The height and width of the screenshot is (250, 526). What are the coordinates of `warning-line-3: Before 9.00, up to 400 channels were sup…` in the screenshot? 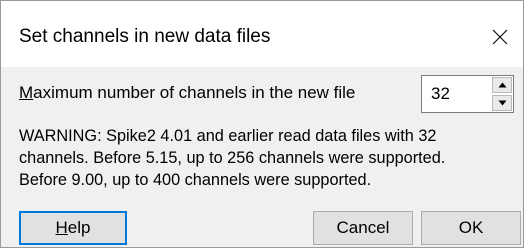 It's located at (195, 180).